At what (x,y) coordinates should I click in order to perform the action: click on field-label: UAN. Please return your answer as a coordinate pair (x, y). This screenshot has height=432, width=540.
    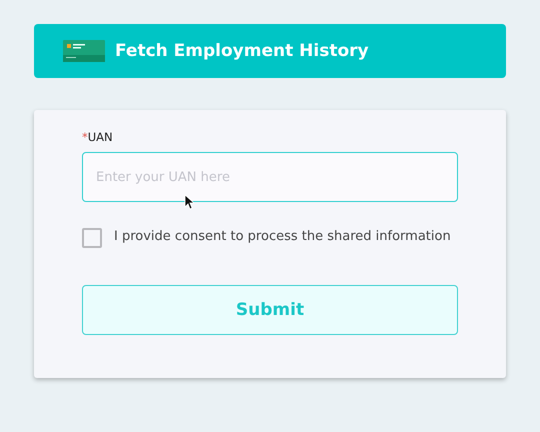
    Looking at the image, I should click on (100, 137).